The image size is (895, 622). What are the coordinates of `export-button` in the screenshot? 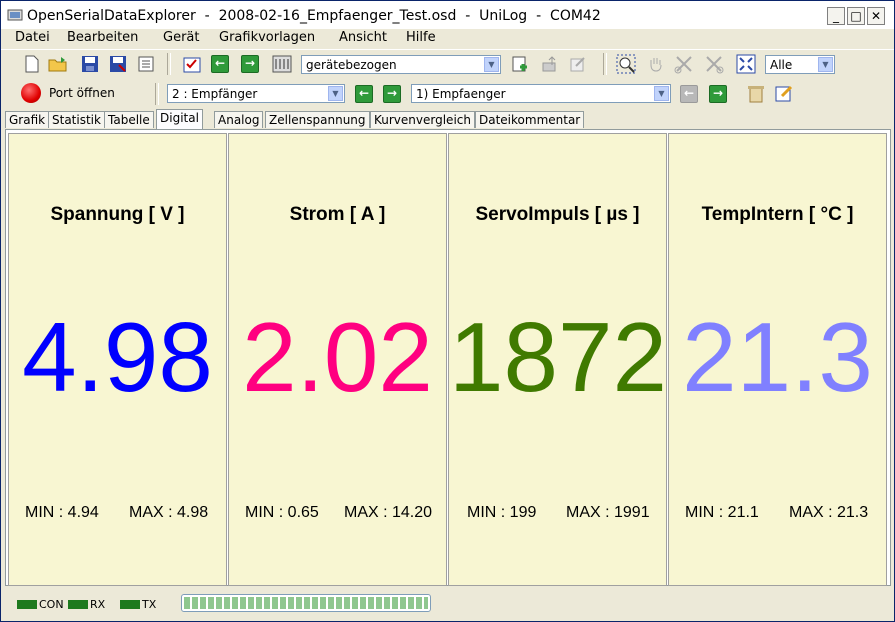 It's located at (550, 64).